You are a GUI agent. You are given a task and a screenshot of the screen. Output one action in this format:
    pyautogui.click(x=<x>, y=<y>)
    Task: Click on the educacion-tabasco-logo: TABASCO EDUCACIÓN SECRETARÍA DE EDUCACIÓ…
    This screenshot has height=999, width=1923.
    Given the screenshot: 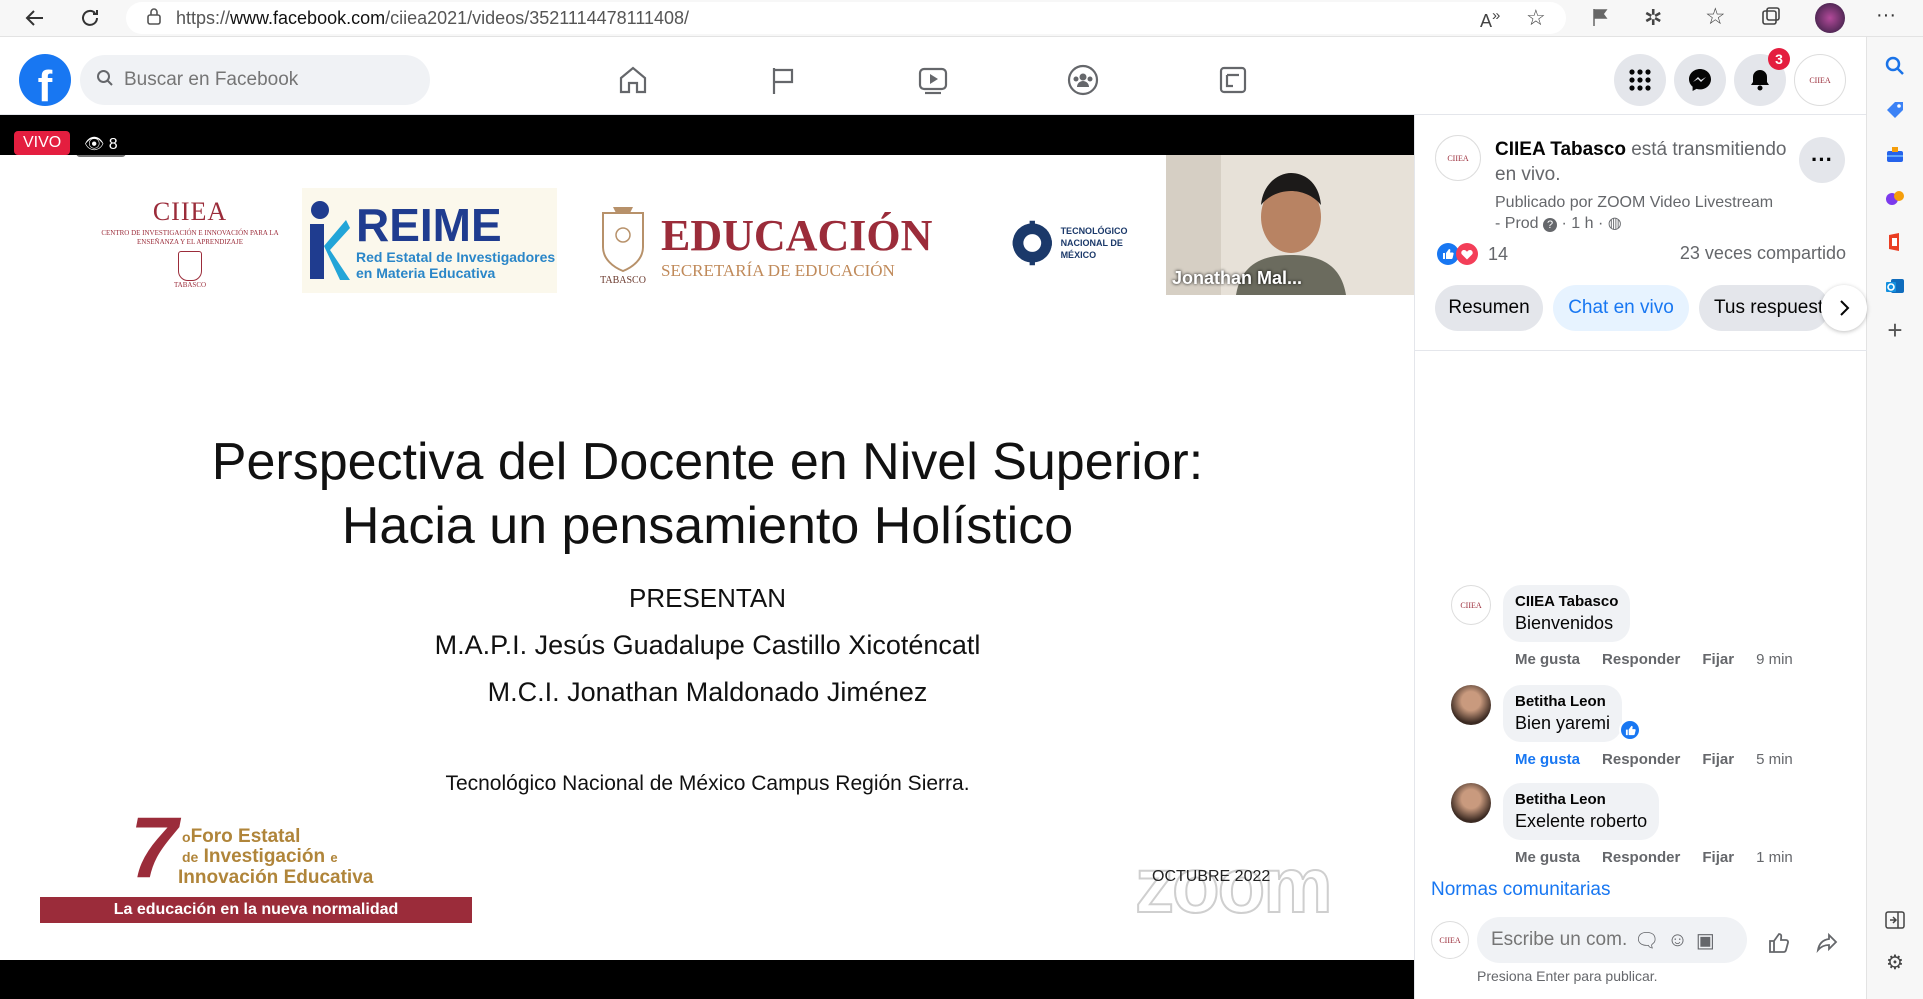 What is the action you would take?
    pyautogui.click(x=773, y=245)
    